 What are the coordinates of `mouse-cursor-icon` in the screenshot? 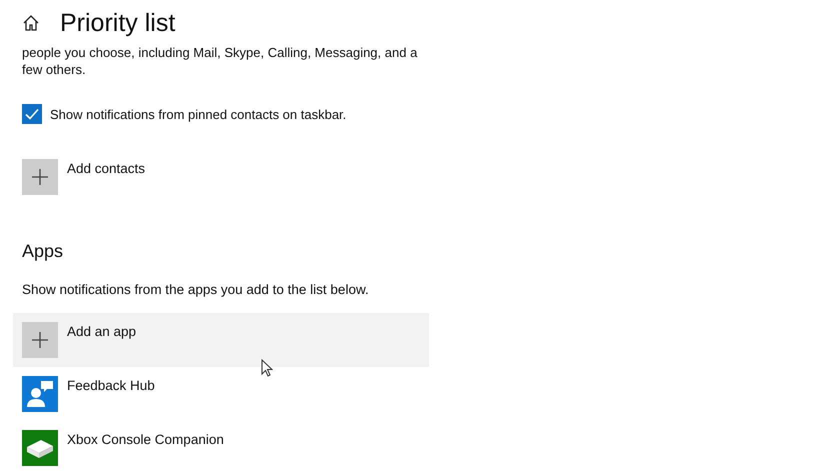 It's located at (267, 368).